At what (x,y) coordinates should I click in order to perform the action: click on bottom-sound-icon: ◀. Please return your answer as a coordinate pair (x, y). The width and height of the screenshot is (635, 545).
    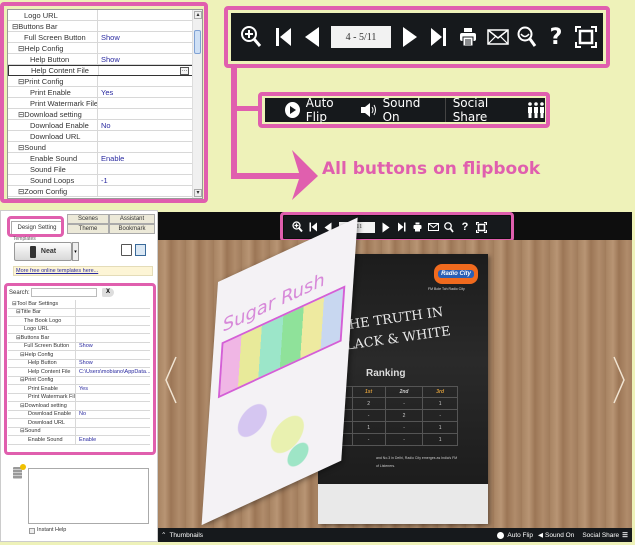
    Looking at the image, I should click on (540, 535).